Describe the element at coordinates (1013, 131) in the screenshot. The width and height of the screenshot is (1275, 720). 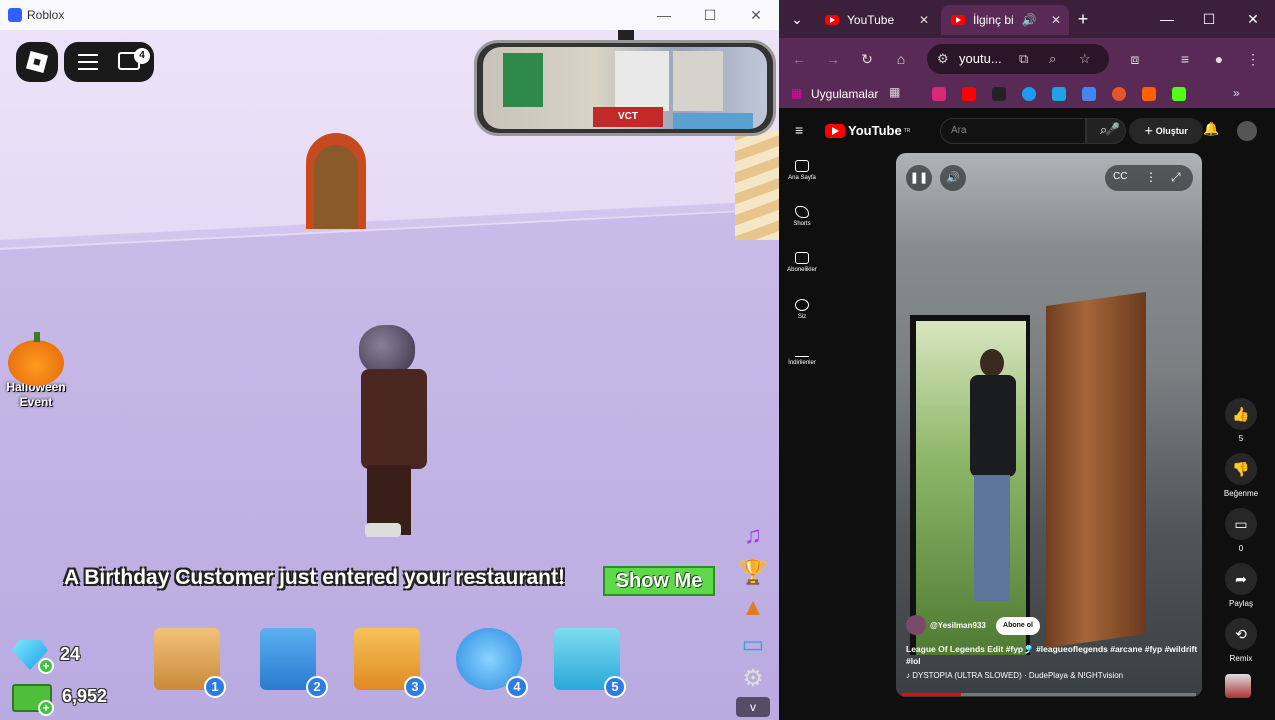
I see `youtube-search-input: Ara` at that location.